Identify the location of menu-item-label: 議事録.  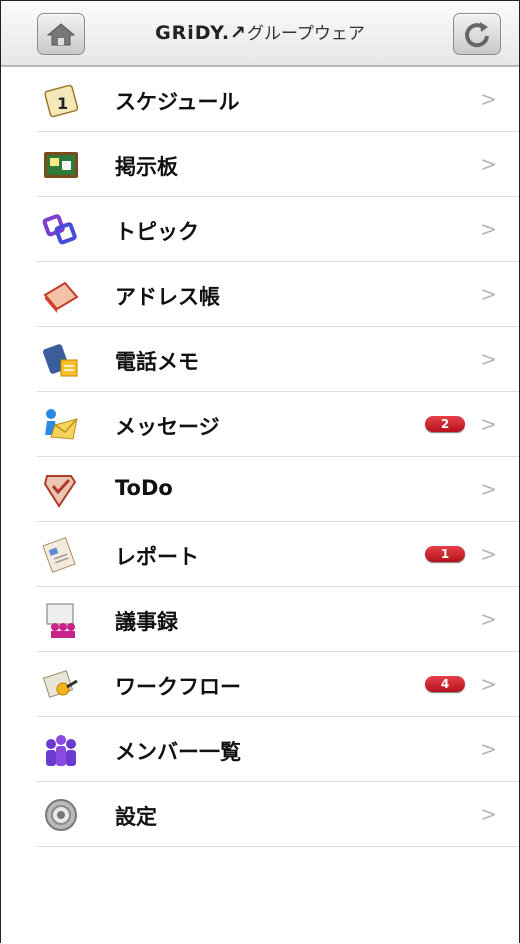
(146, 622).